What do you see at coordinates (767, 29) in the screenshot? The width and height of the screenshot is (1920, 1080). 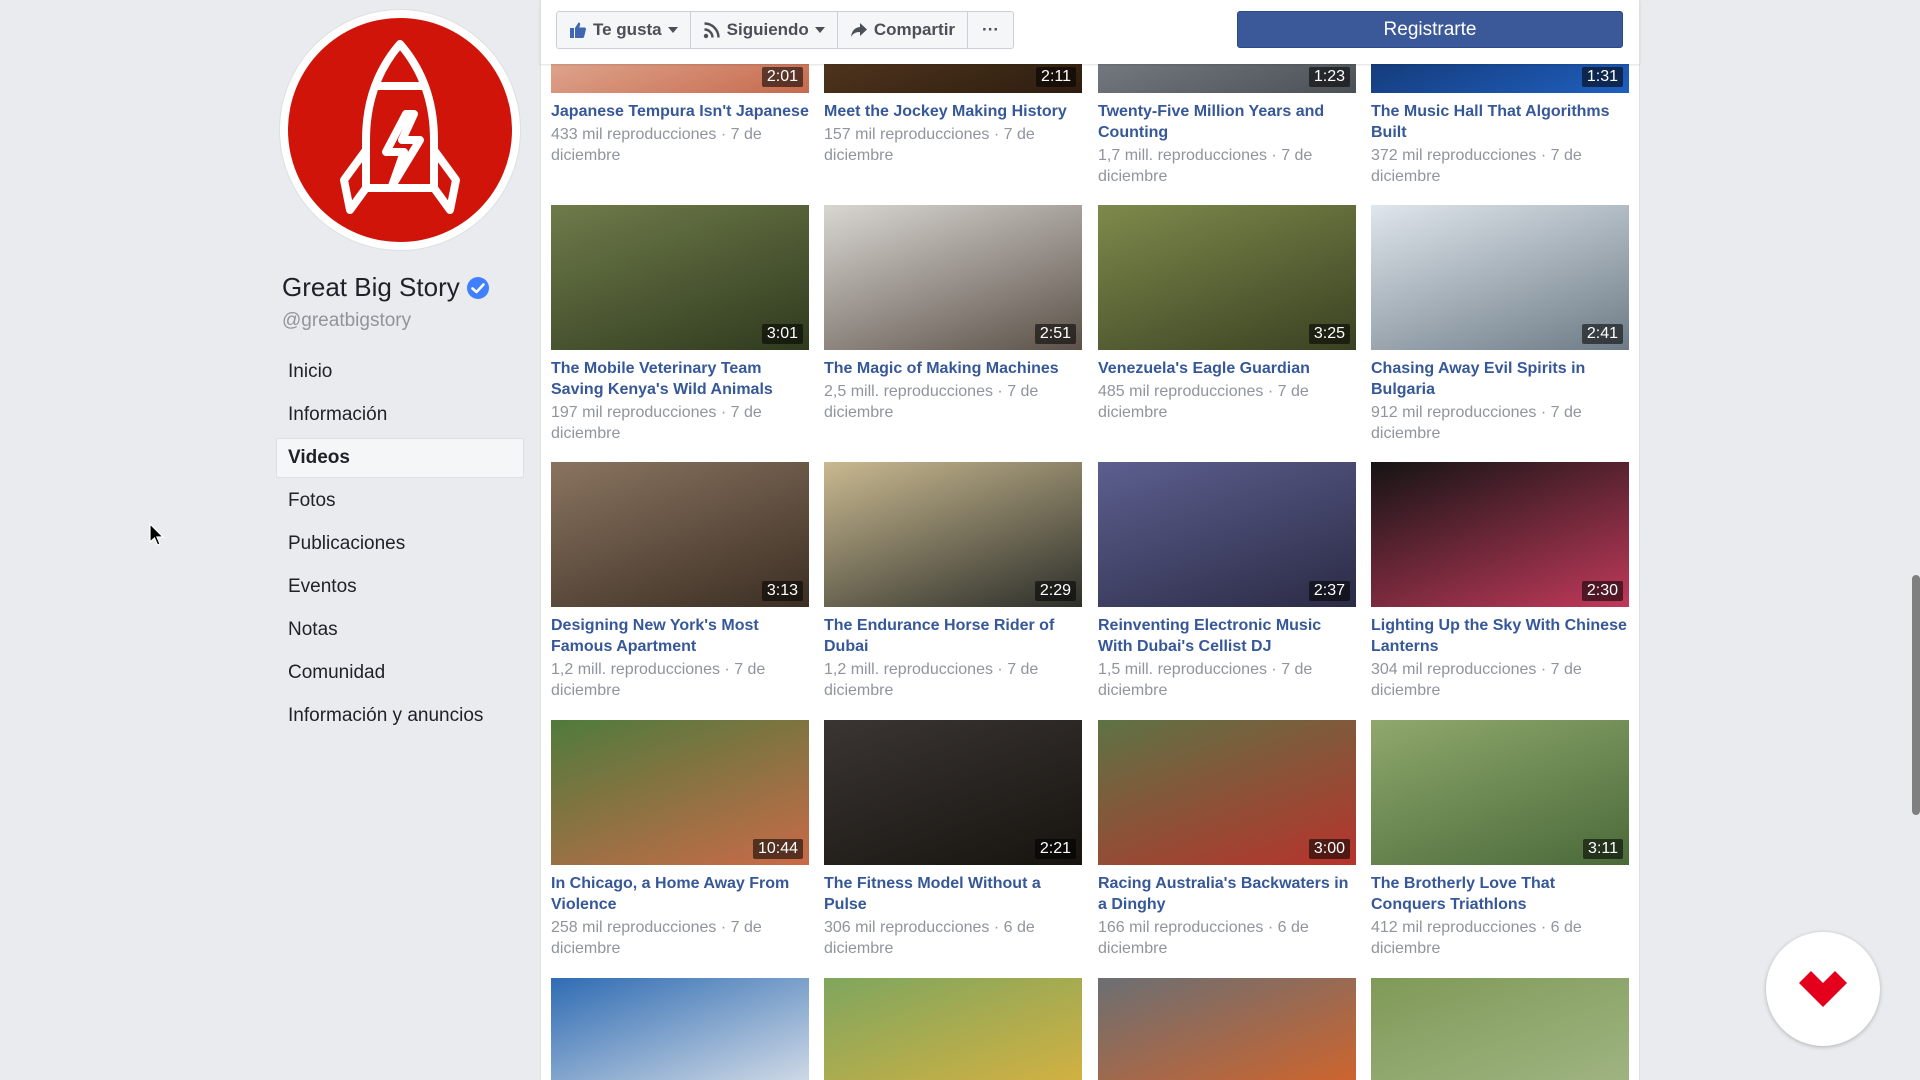 I see `following-button-label: Siguiendo` at bounding box center [767, 29].